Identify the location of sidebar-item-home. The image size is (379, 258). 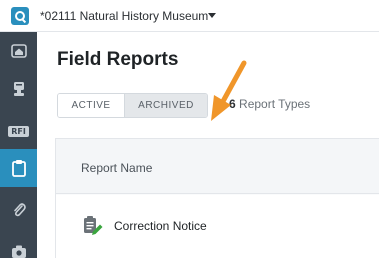
(18, 51).